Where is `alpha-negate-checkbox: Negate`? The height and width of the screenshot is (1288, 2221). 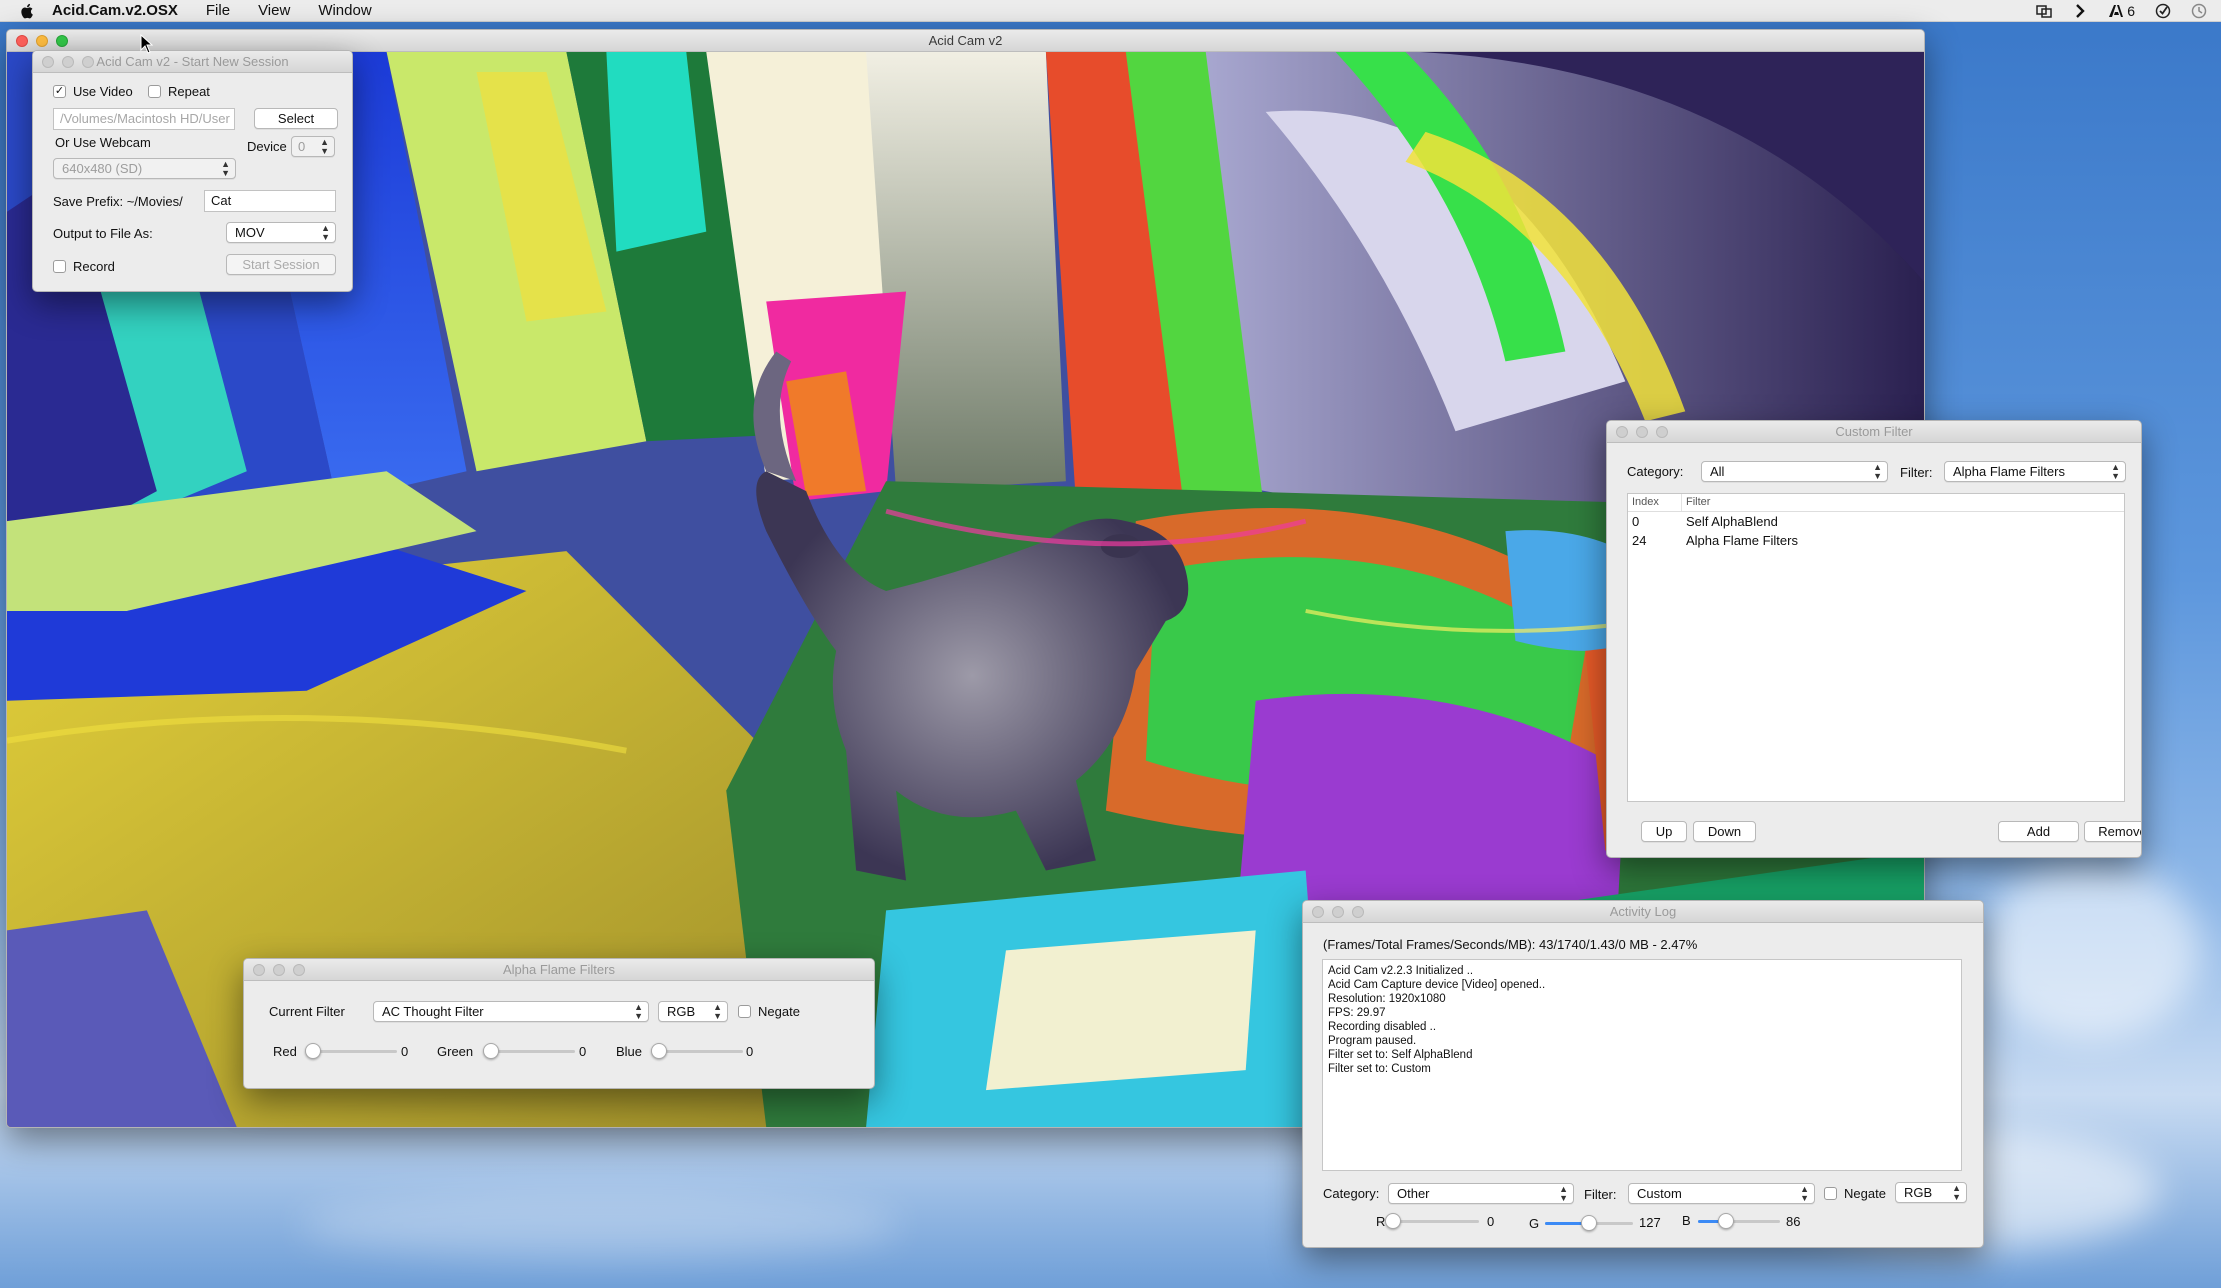
alpha-negate-checkbox: Negate is located at coordinates (769, 1011).